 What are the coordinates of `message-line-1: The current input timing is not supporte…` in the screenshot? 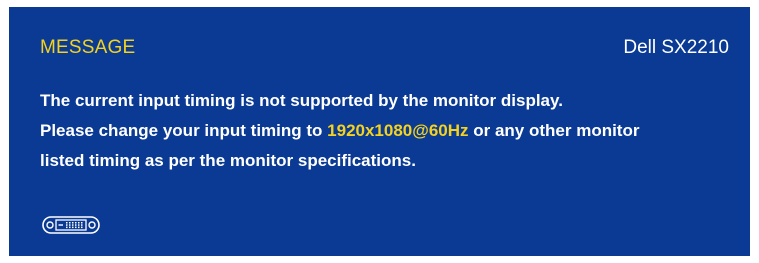 It's located at (390, 101).